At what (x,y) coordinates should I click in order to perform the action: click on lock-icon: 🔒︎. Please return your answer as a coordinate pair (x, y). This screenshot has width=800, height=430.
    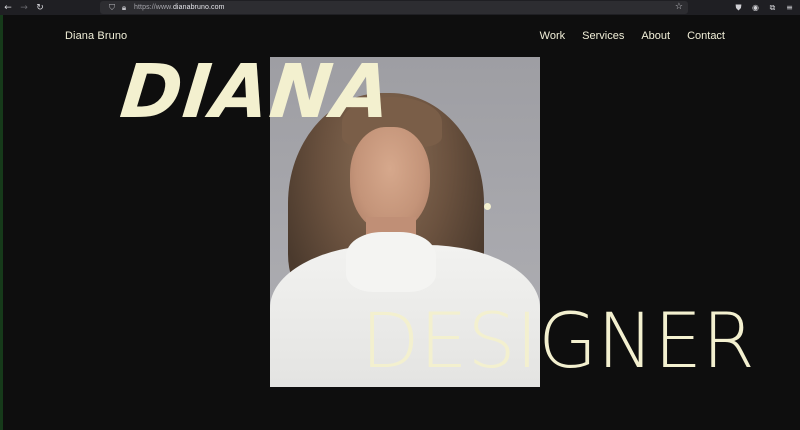
    Looking at the image, I should click on (124, 8).